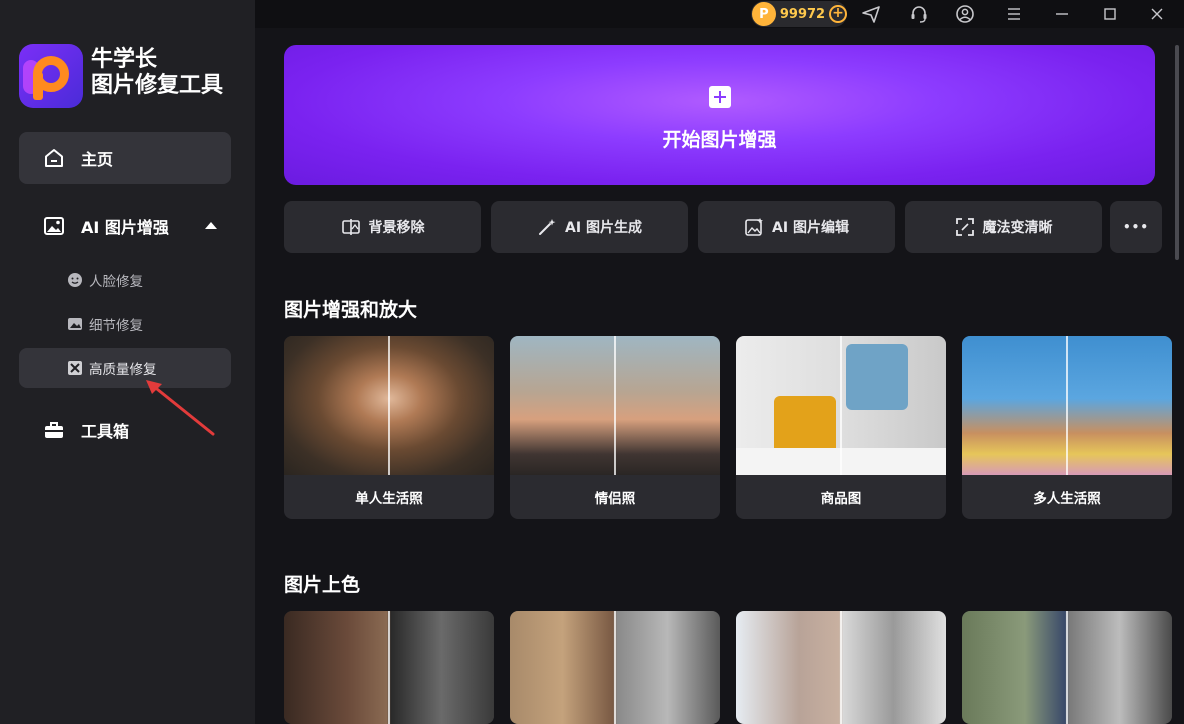 This screenshot has height=724, width=1184. Describe the element at coordinates (97, 159) in the screenshot. I see `nav-home-label: 主页` at that location.